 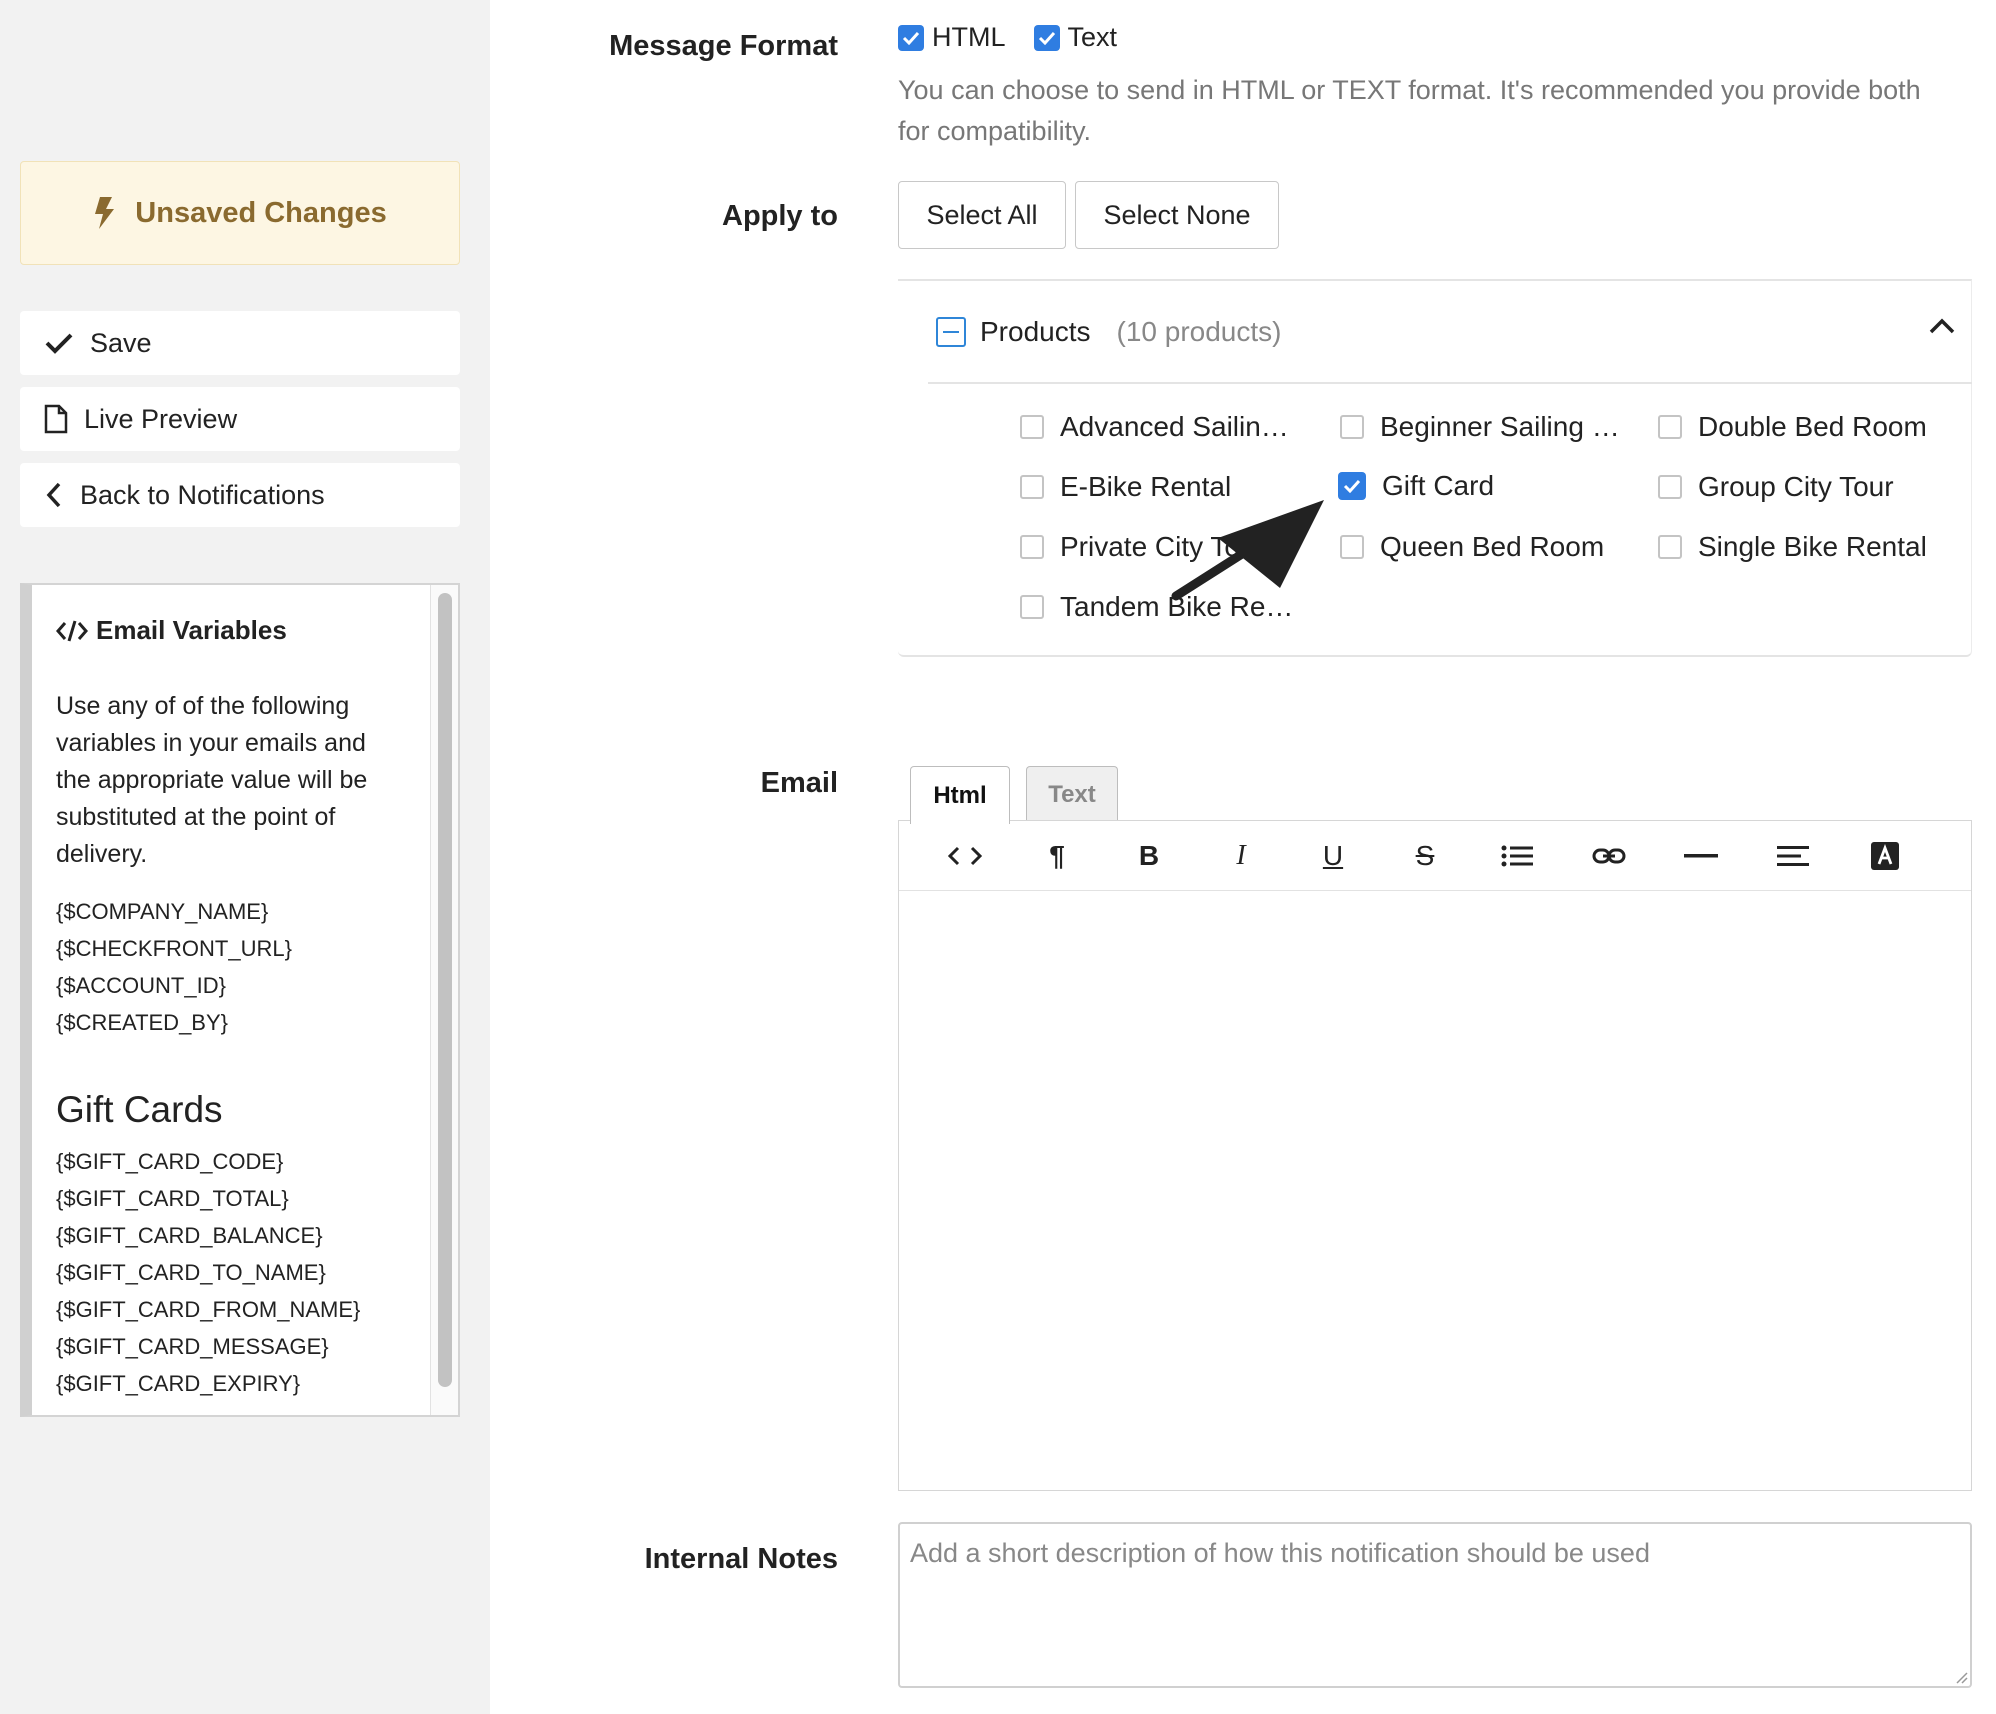 I want to click on products-title: Products, so click(x=1035, y=331).